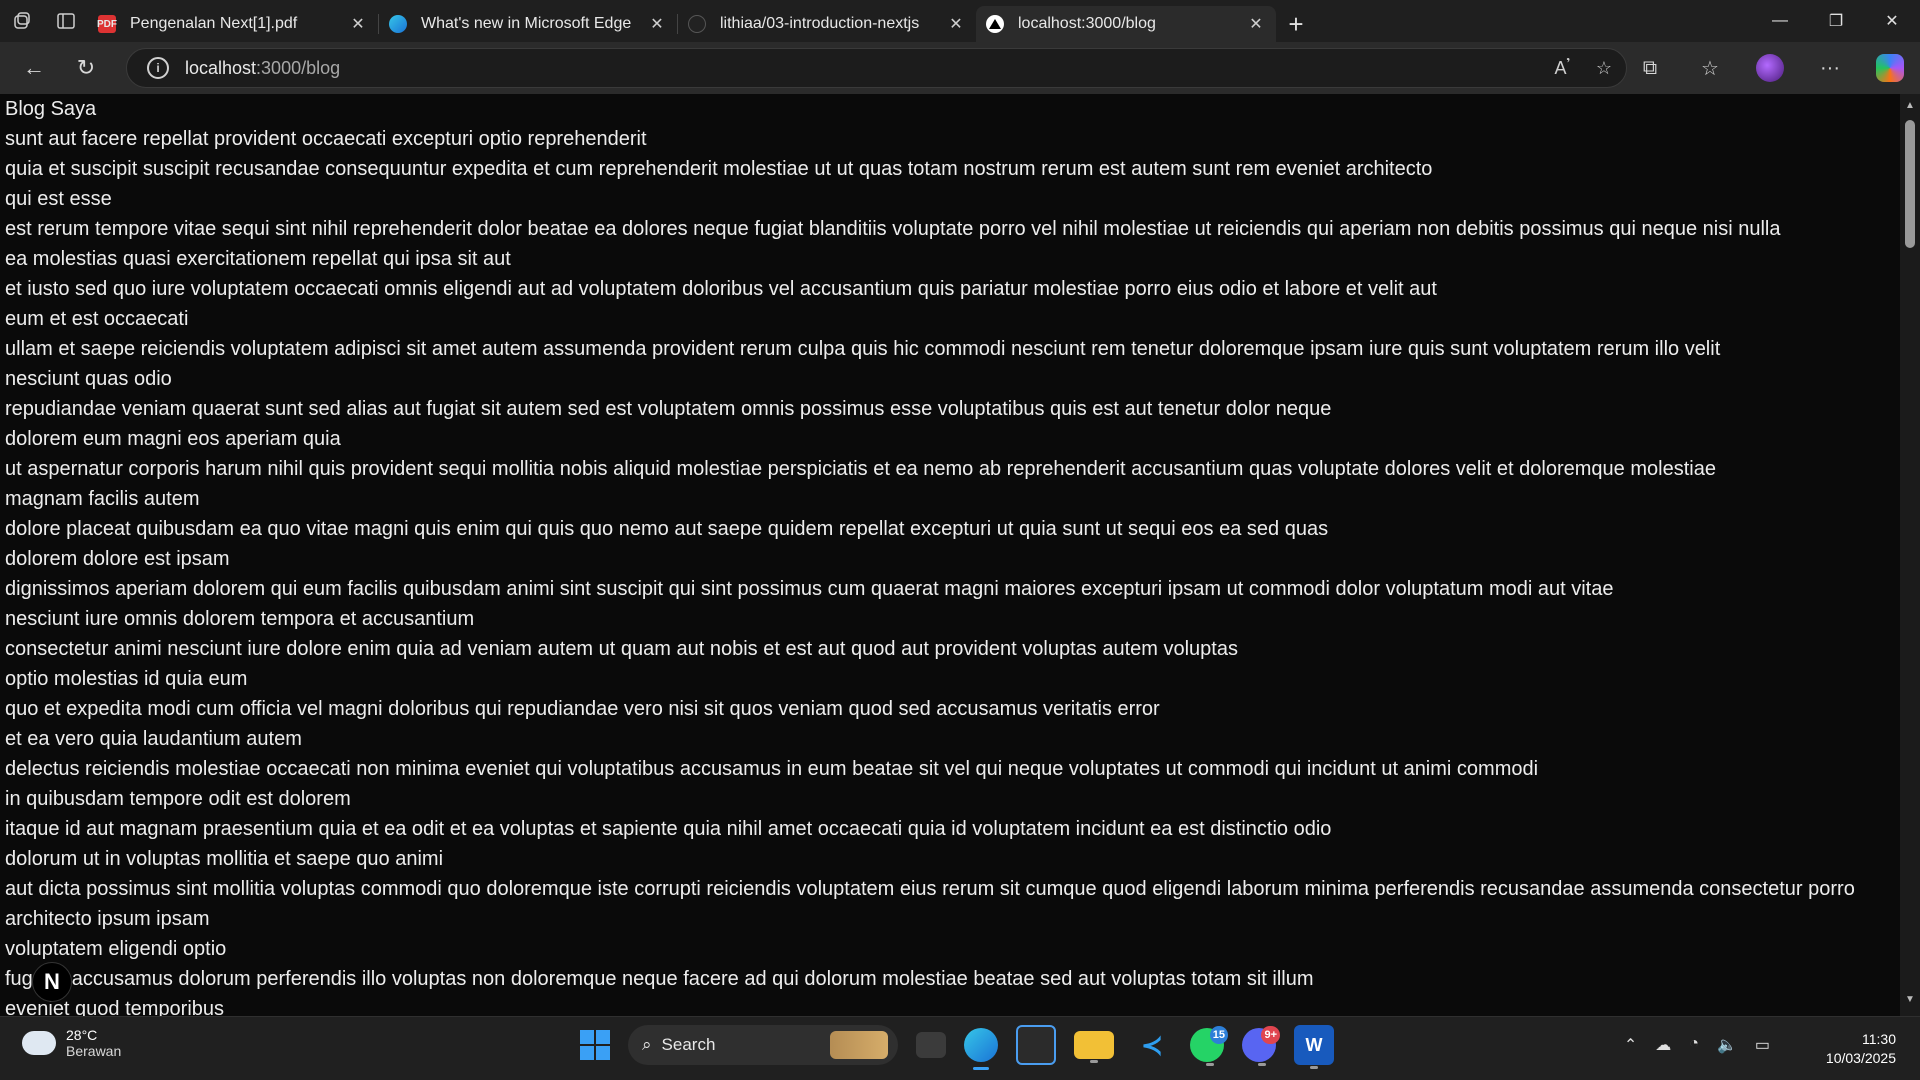  I want to click on minimize-icon: —, so click(1780, 21).